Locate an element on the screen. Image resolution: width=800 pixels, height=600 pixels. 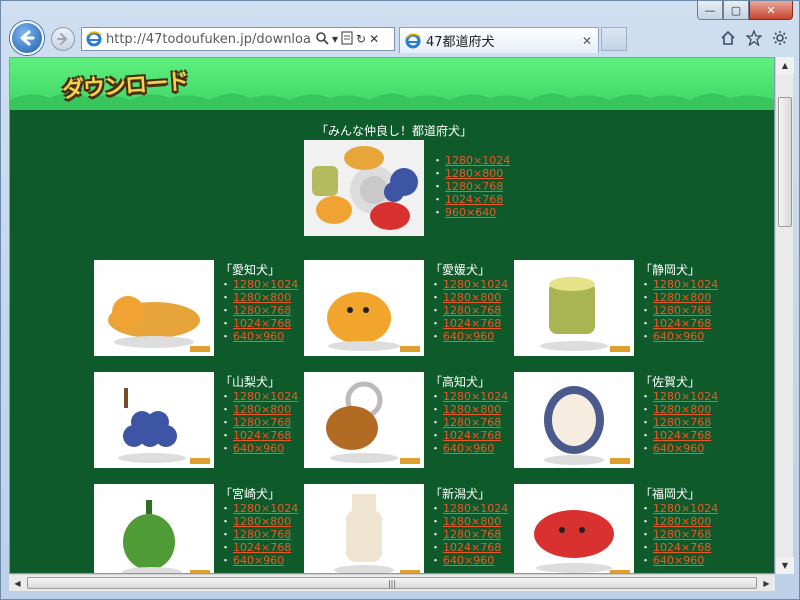
scroll-down-arrow: ▼ is located at coordinates (785, 565).